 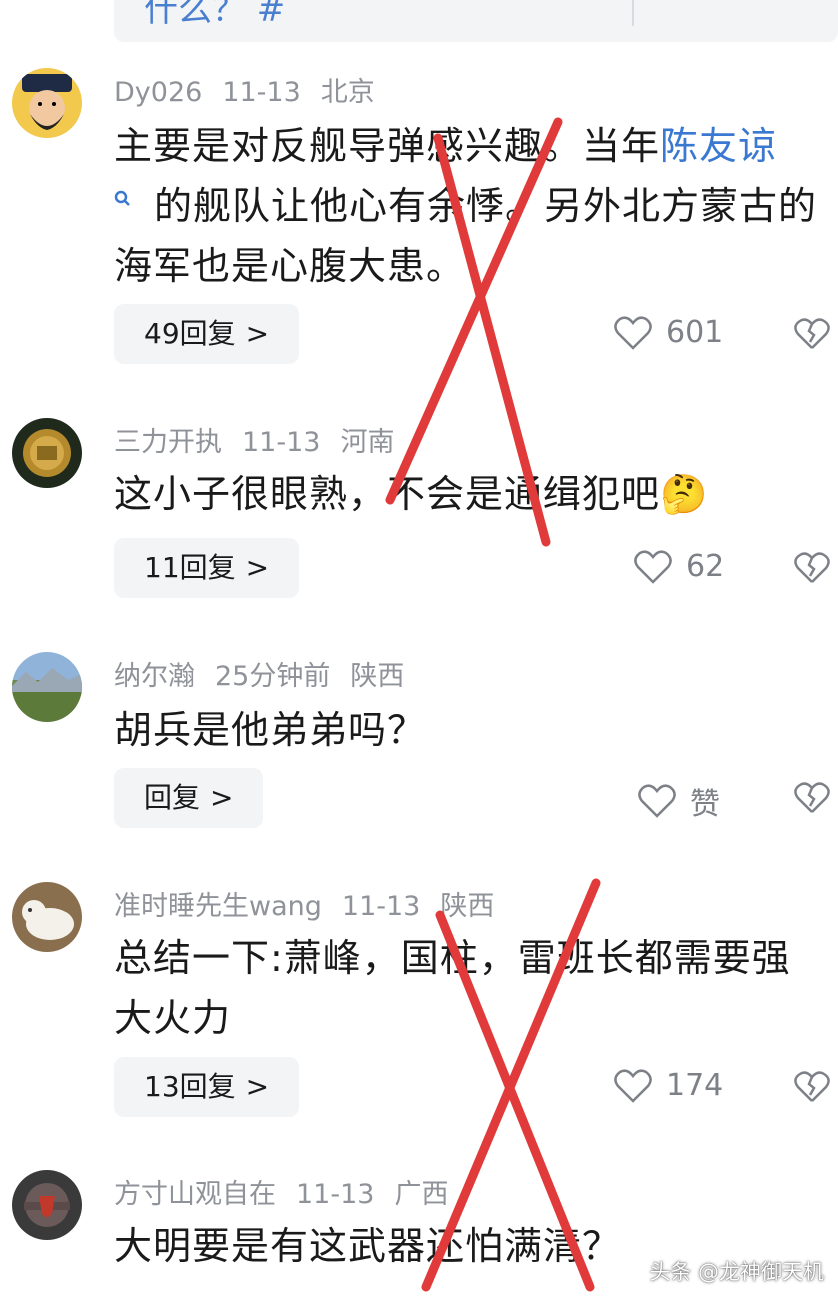 What do you see at coordinates (736, 1272) in the screenshot?
I see `watermark: 头条 @龙神御天机` at bounding box center [736, 1272].